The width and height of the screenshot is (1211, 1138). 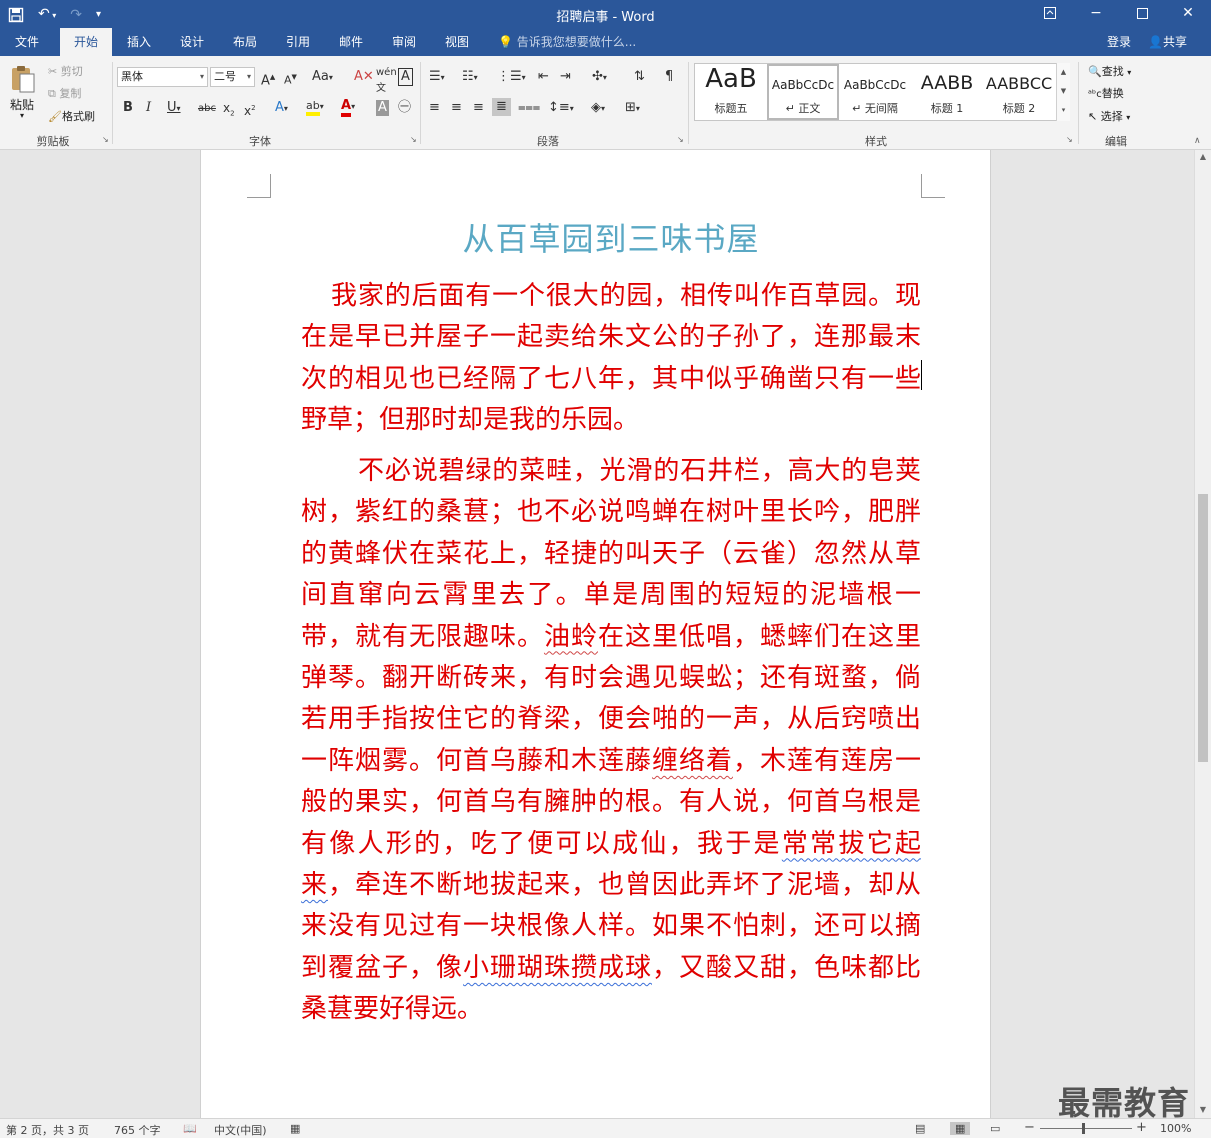 What do you see at coordinates (139, 42) in the screenshot?
I see `tab-insert: 插入` at bounding box center [139, 42].